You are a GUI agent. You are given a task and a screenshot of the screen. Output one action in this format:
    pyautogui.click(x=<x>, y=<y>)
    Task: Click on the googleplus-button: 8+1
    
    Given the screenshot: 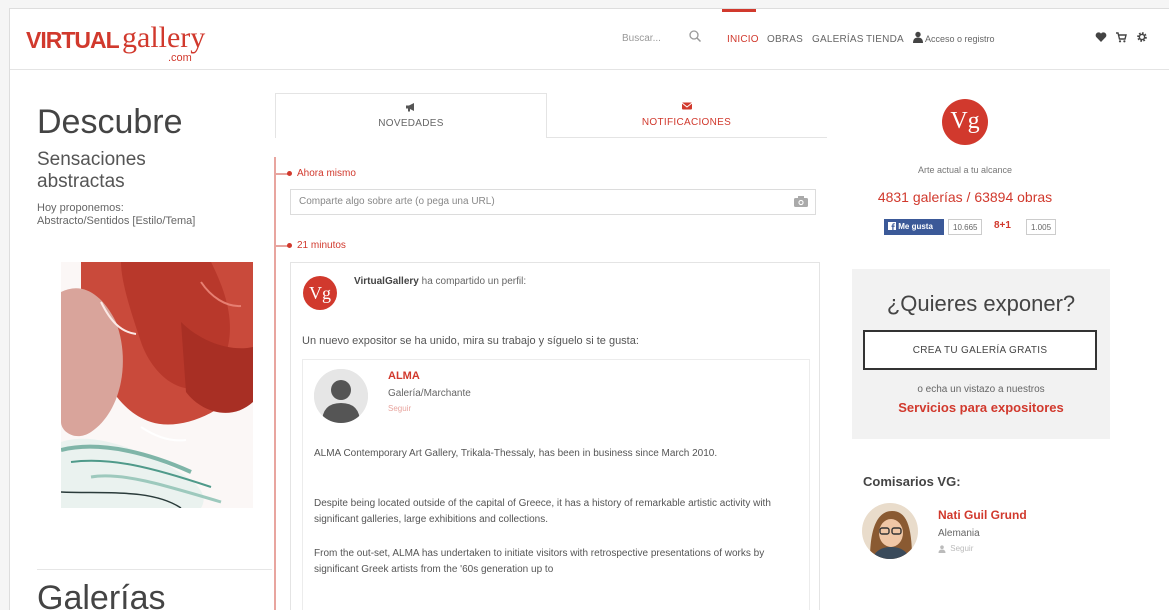 What is the action you would take?
    pyautogui.click(x=1002, y=225)
    